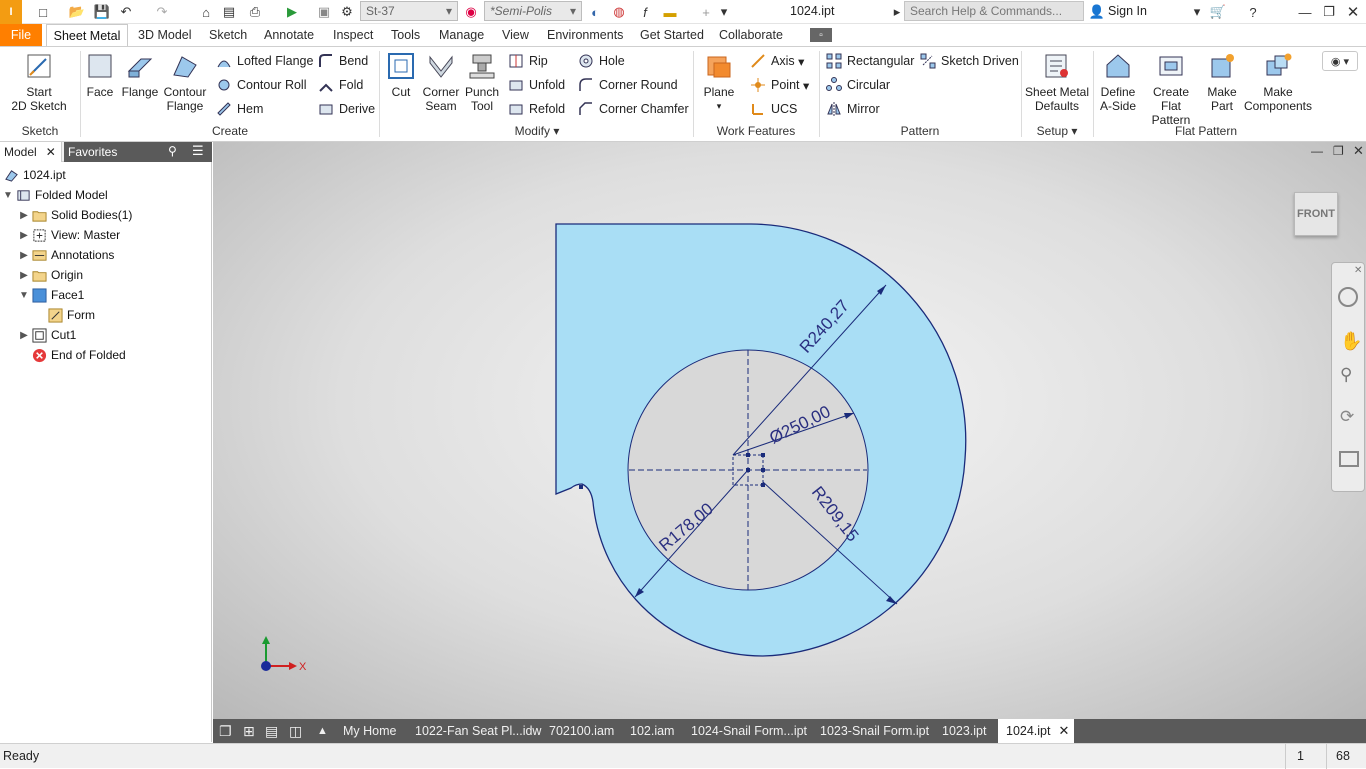  What do you see at coordinates (1197, 12) in the screenshot?
I see `sign-in-dropdown-icon: ▾` at bounding box center [1197, 12].